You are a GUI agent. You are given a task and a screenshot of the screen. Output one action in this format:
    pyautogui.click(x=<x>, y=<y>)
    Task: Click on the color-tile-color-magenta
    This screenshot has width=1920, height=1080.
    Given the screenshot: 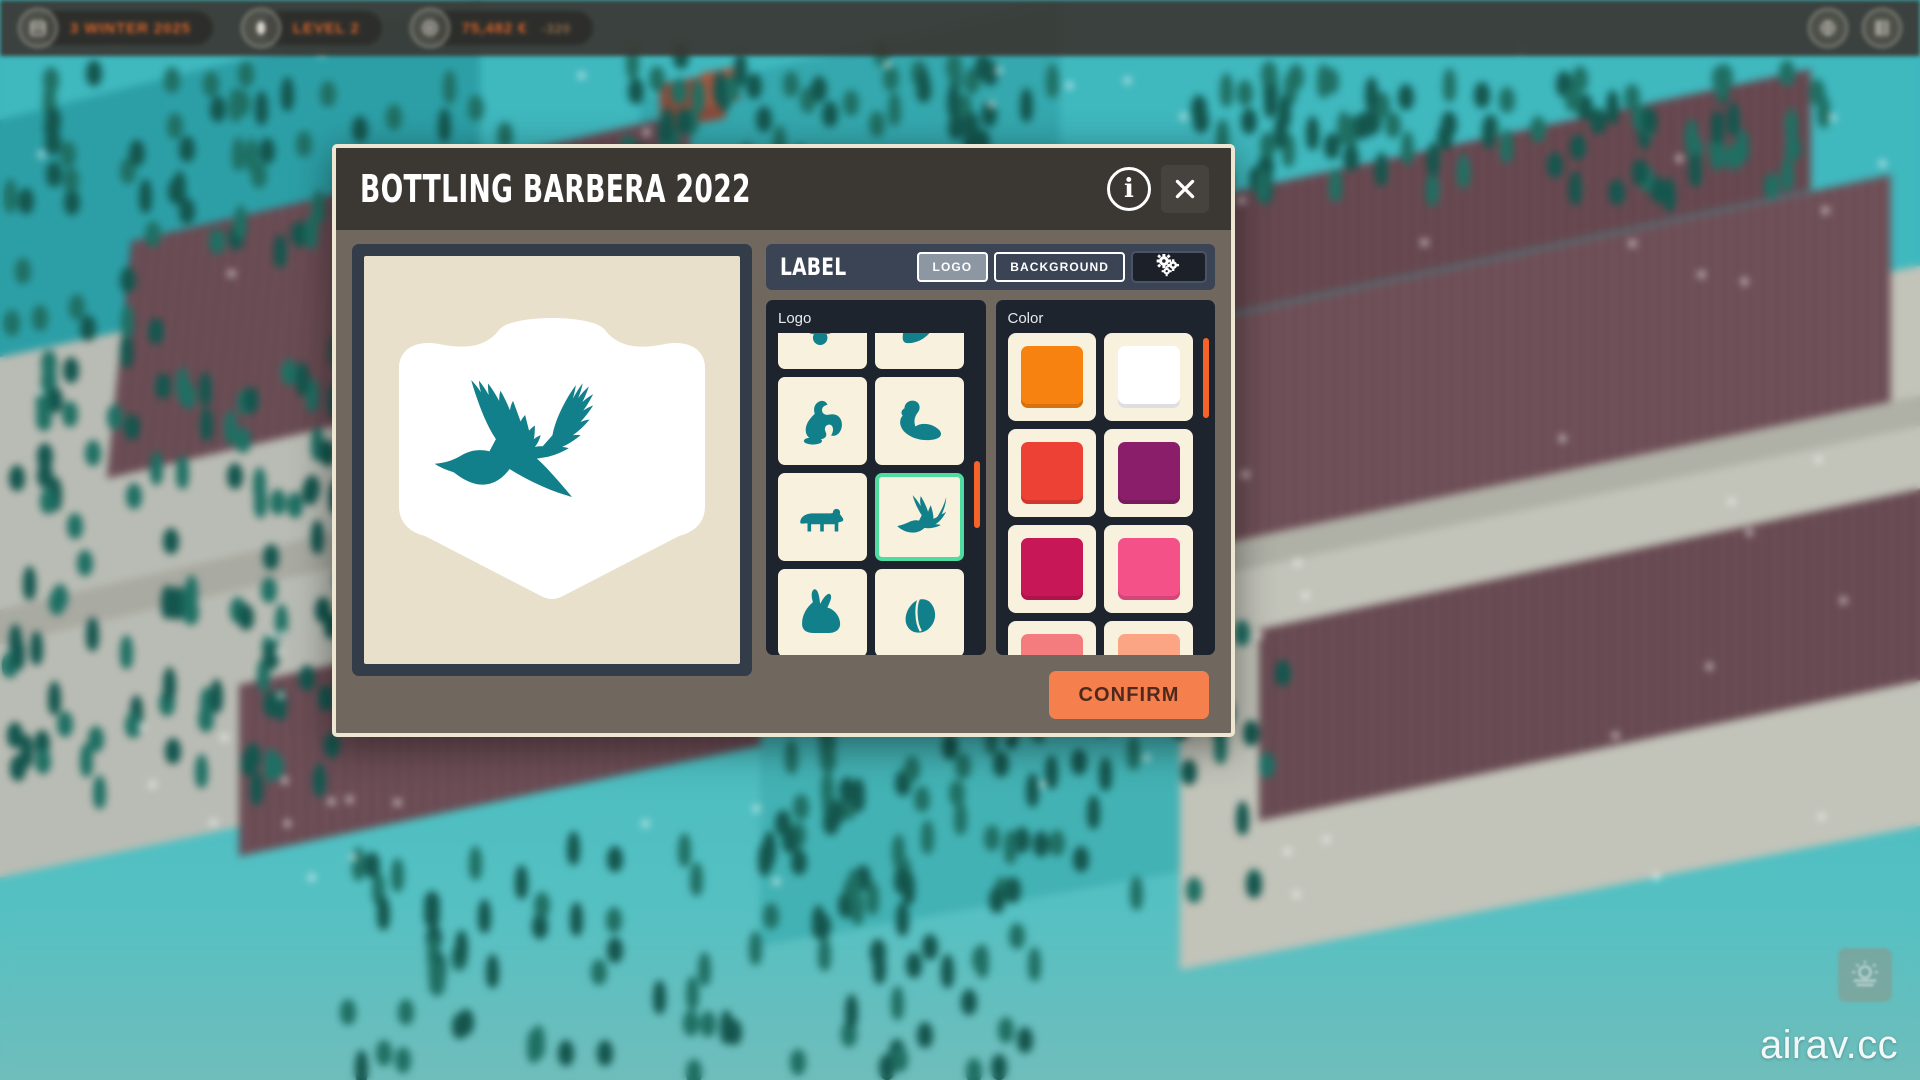 What is the action you would take?
    pyautogui.click(x=1052, y=569)
    